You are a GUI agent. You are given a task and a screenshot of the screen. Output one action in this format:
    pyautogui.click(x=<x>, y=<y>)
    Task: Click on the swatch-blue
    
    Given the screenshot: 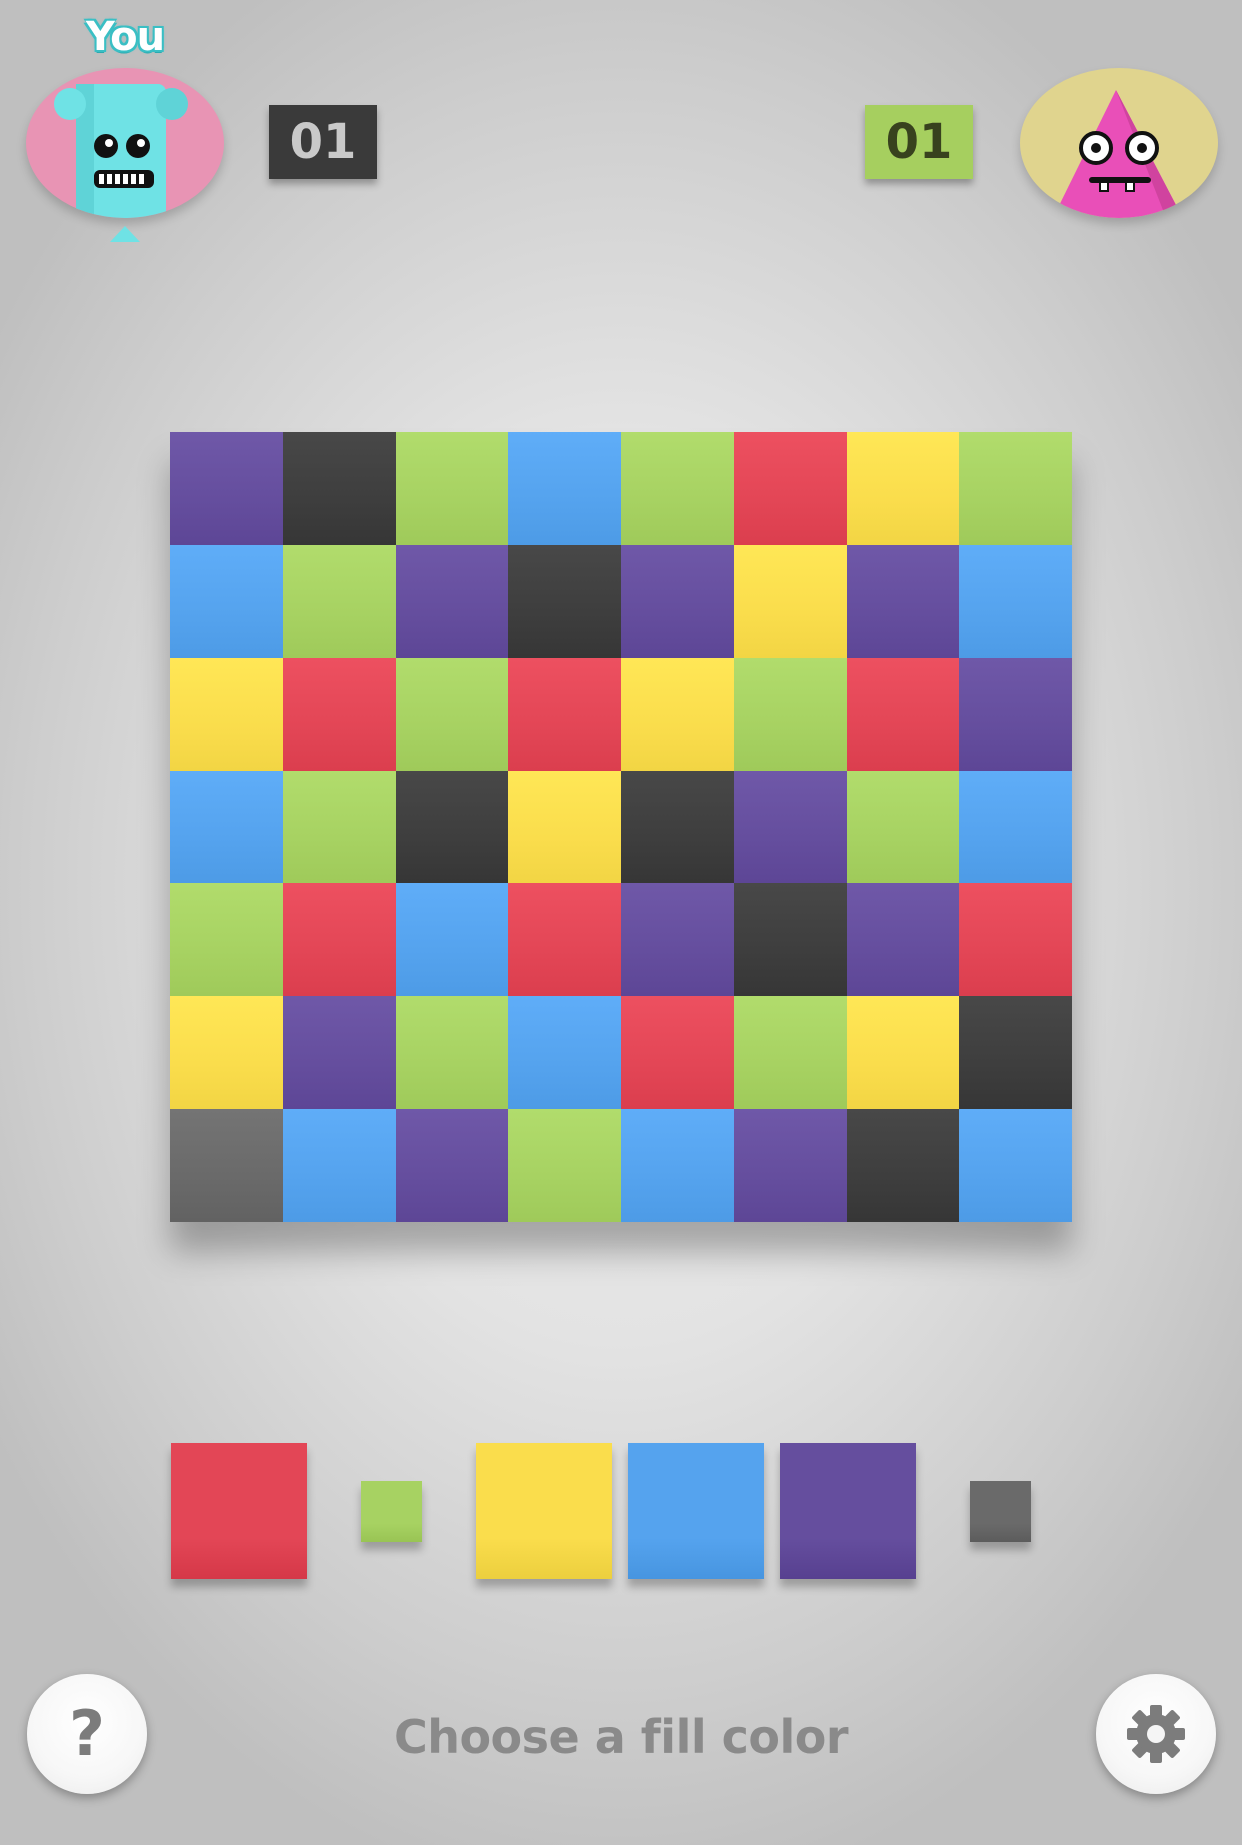 What is the action you would take?
    pyautogui.click(x=696, y=1511)
    